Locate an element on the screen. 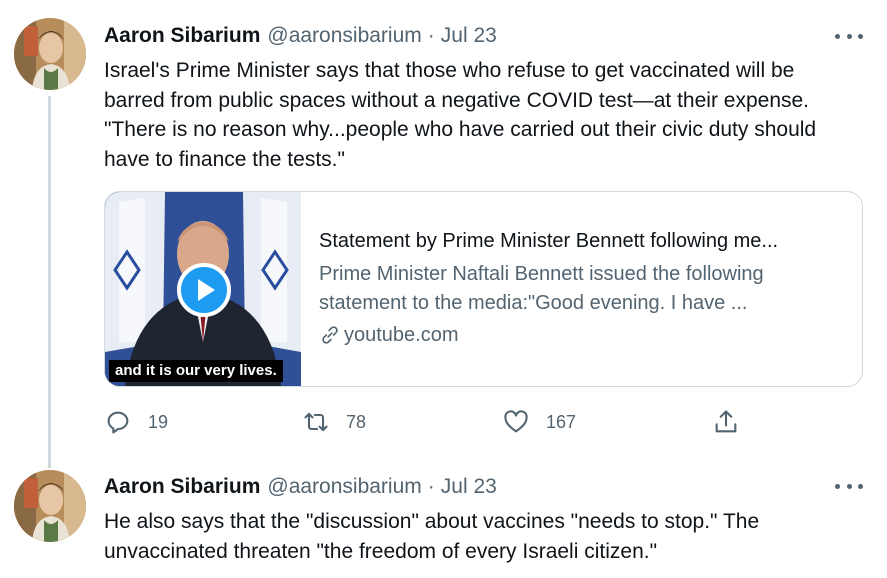 This screenshot has height=578, width=887. reply-button: 19 is located at coordinates (136, 422).